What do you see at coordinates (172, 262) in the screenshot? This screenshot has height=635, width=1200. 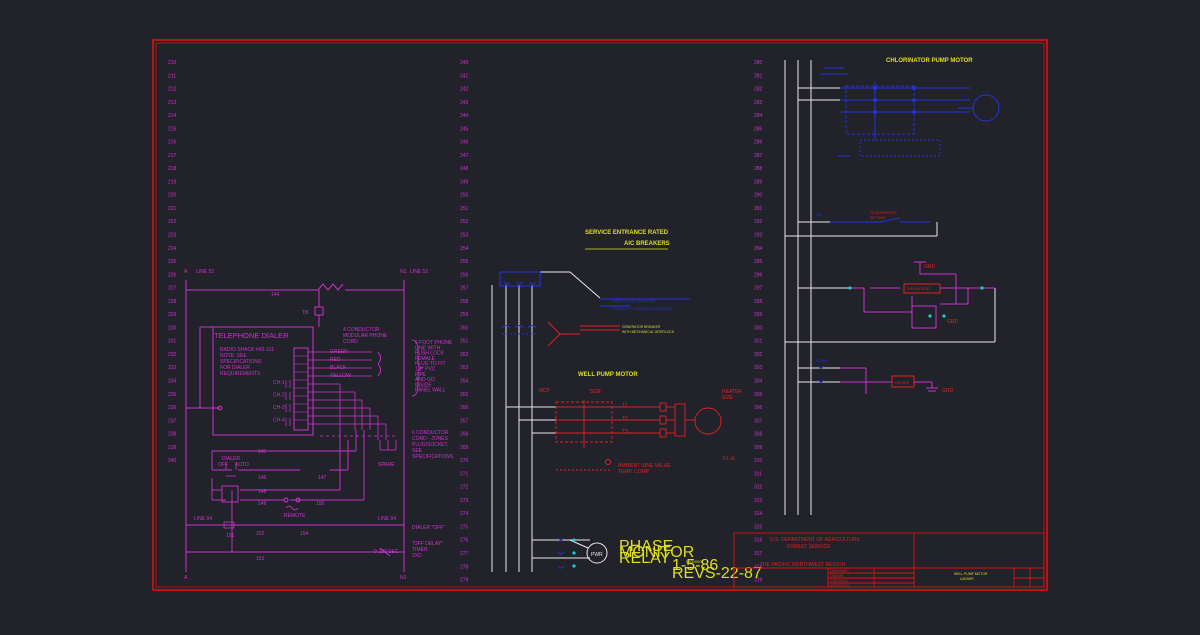 I see `rung-number: 225` at bounding box center [172, 262].